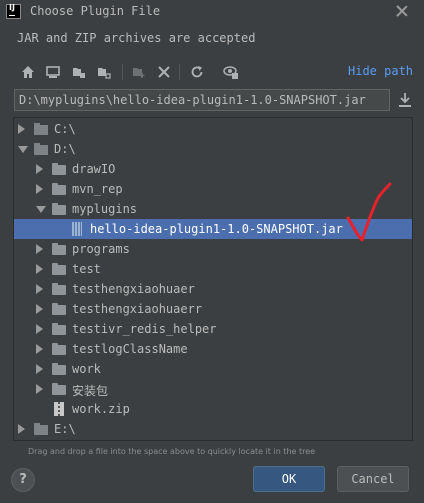 Image resolution: width=424 pixels, height=503 pixels. Describe the element at coordinates (65, 149) in the screenshot. I see `tree-row-label: D:\` at that location.